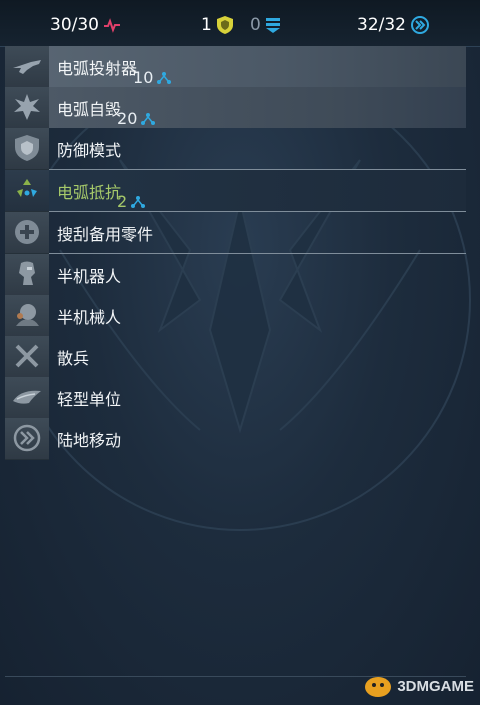 The image size is (480, 705). Describe the element at coordinates (27, 66) in the screenshot. I see `arc-projector-icon` at that location.